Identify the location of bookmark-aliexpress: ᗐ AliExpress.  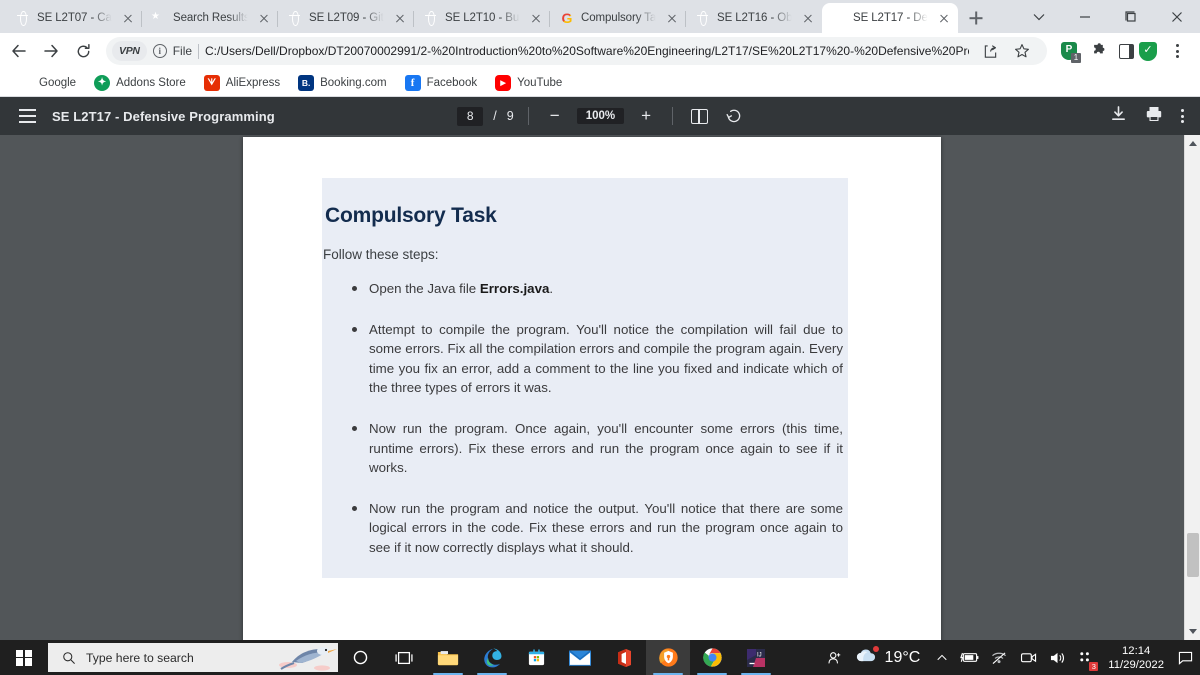
(242, 83).